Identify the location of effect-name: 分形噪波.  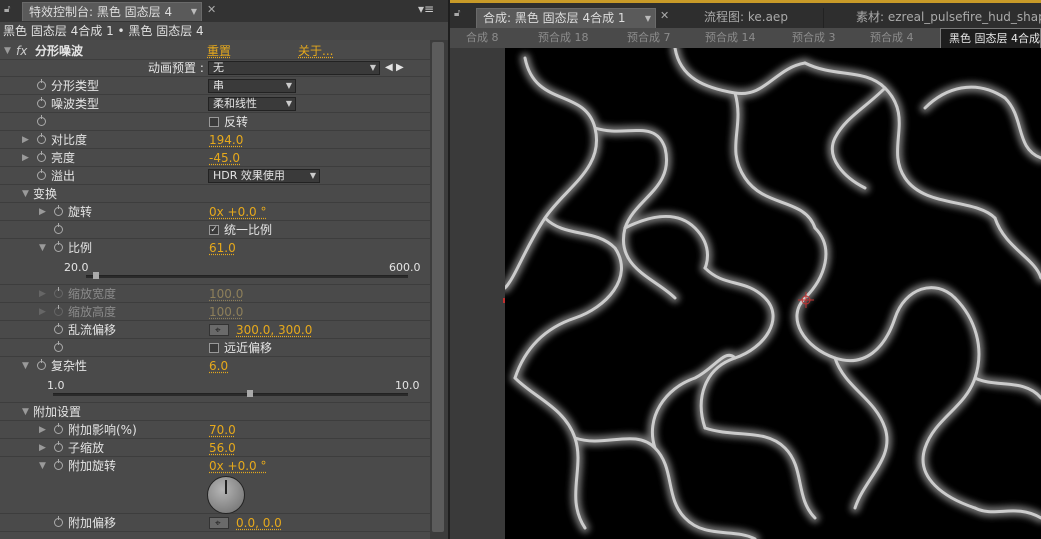
(59, 51).